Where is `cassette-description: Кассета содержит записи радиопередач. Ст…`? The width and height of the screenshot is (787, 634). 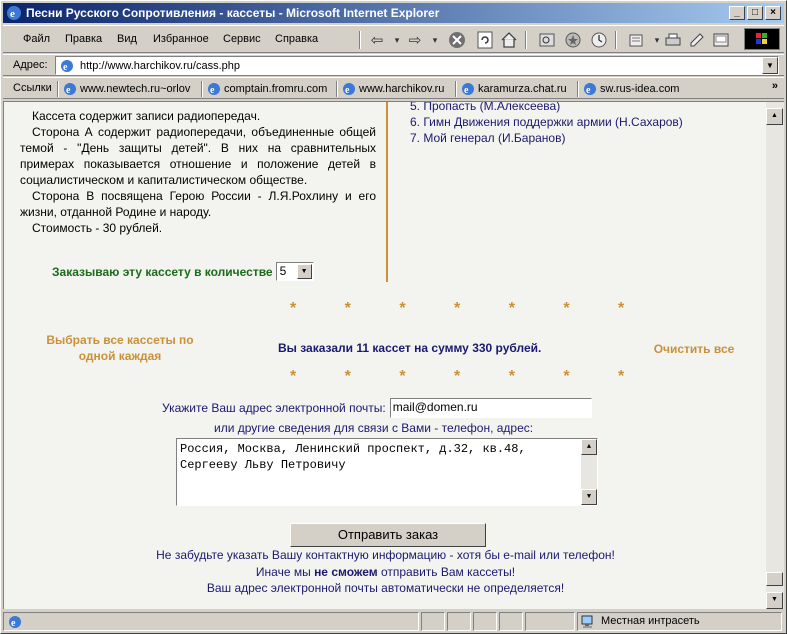 cassette-description: Кассета содержит записи радиопередач. Ст… is located at coordinates (198, 172).